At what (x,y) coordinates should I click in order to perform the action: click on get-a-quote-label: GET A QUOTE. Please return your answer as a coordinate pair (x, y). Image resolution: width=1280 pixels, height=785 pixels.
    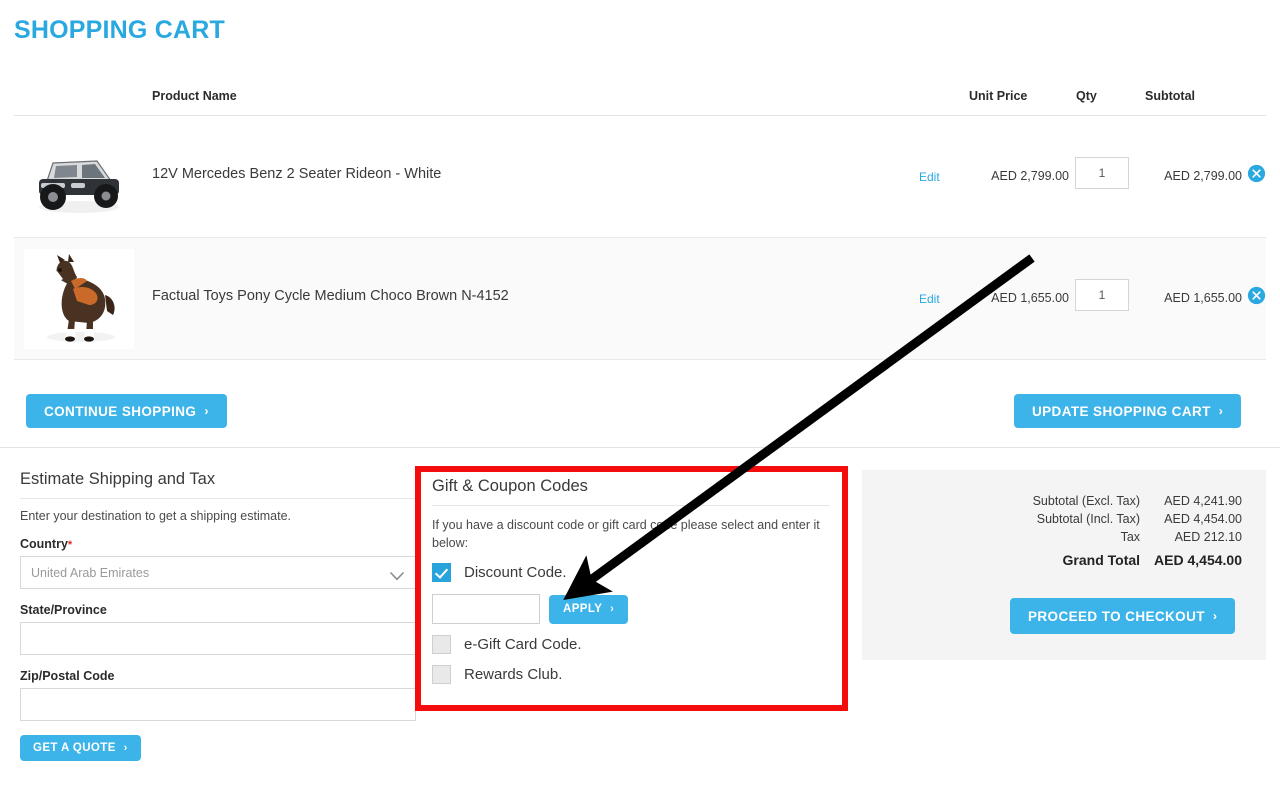
    Looking at the image, I should click on (74, 748).